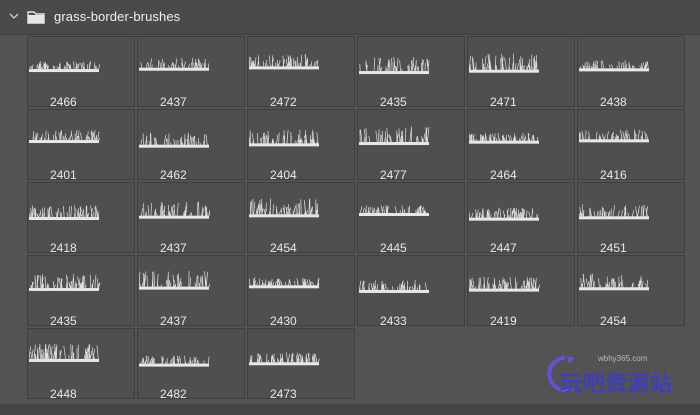 The width and height of the screenshot is (700, 415). What do you see at coordinates (36, 17) in the screenshot?
I see `folder-icon` at bounding box center [36, 17].